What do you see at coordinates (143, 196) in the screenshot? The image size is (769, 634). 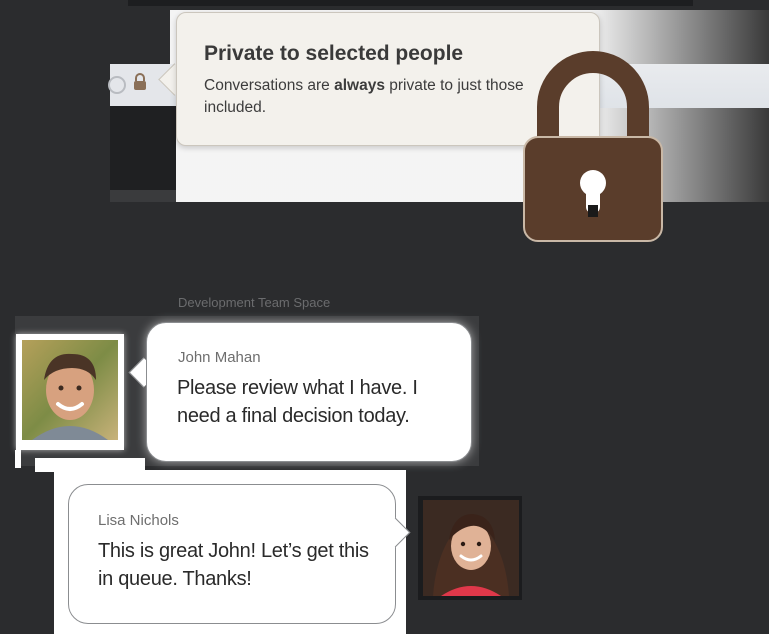 I see `dark-block-bottom` at bounding box center [143, 196].